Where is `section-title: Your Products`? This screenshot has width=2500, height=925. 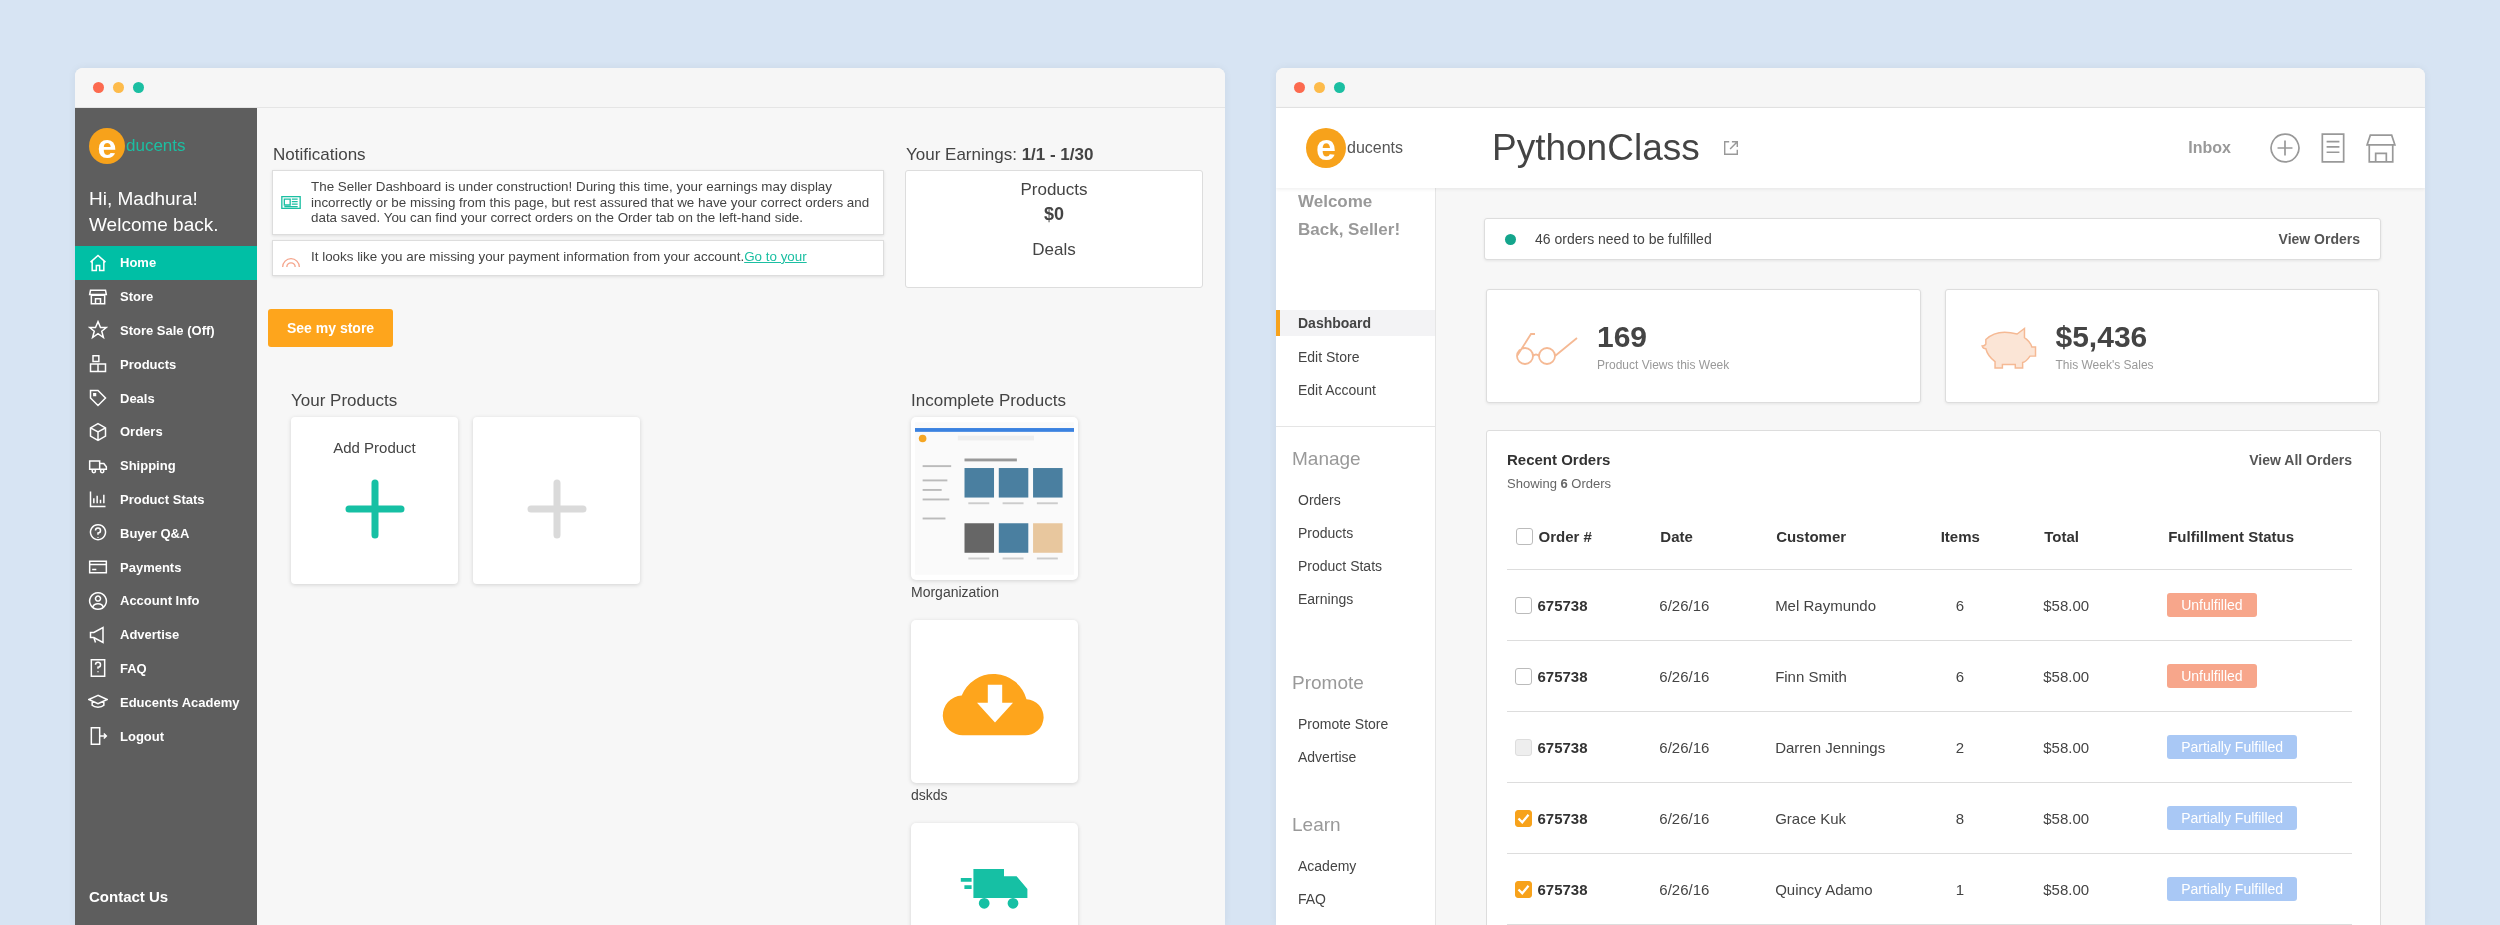 section-title: Your Products is located at coordinates (345, 400).